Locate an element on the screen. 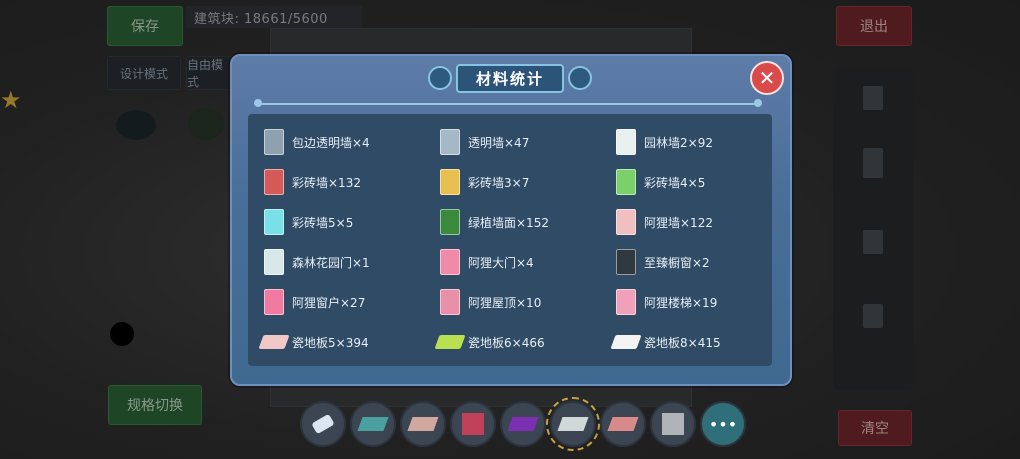 The height and width of the screenshot is (459, 1020). dialog-title-plate: 材料统计 is located at coordinates (510, 78).